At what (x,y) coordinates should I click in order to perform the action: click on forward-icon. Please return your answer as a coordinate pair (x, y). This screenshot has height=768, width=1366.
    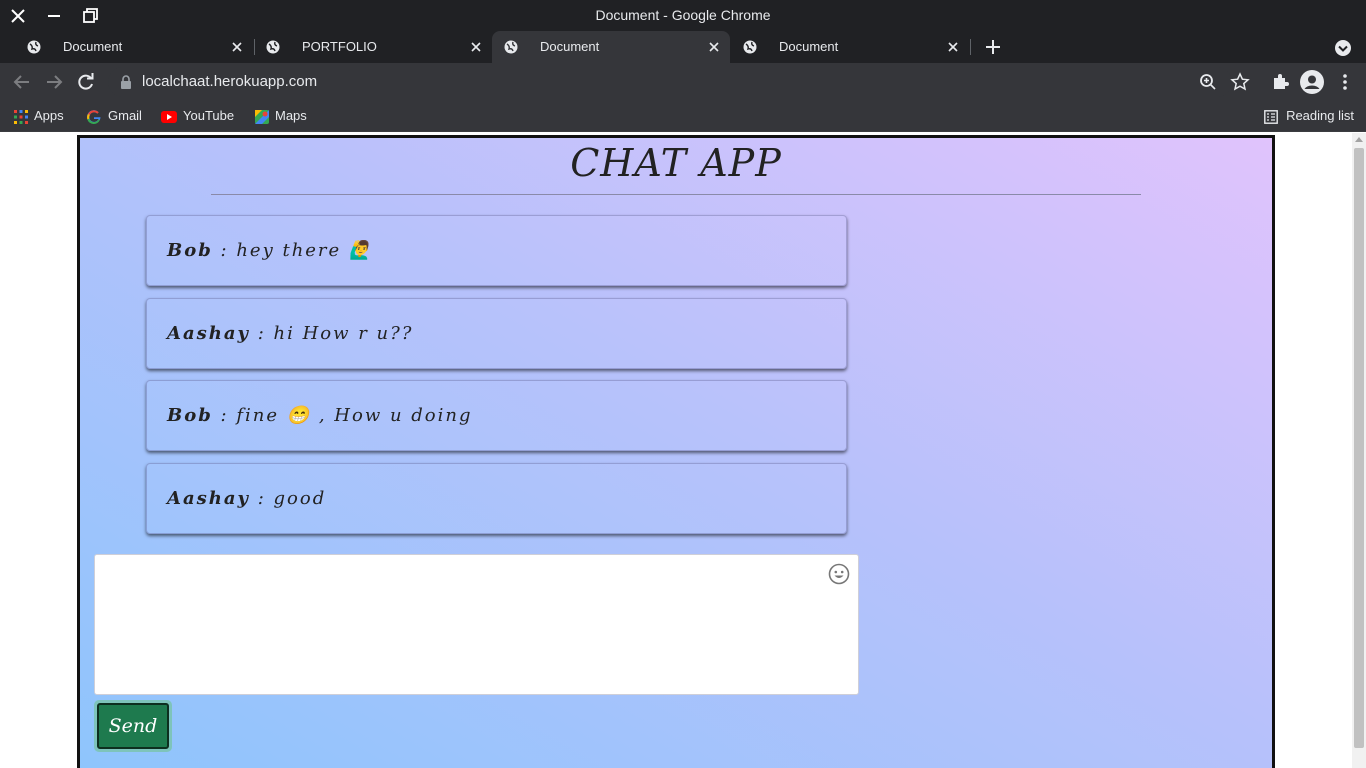
    Looking at the image, I should click on (54, 82).